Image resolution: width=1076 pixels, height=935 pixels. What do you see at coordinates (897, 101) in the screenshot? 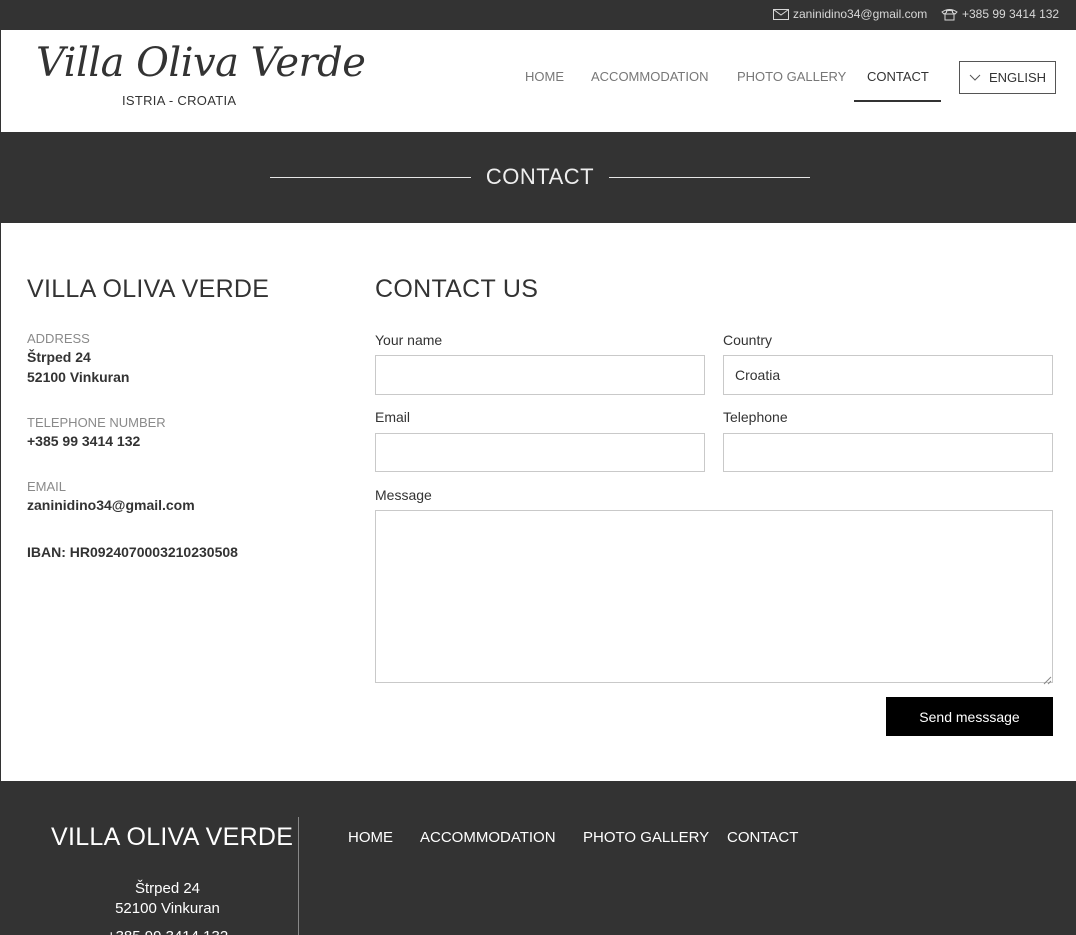
I see `active-nav-indicator` at bounding box center [897, 101].